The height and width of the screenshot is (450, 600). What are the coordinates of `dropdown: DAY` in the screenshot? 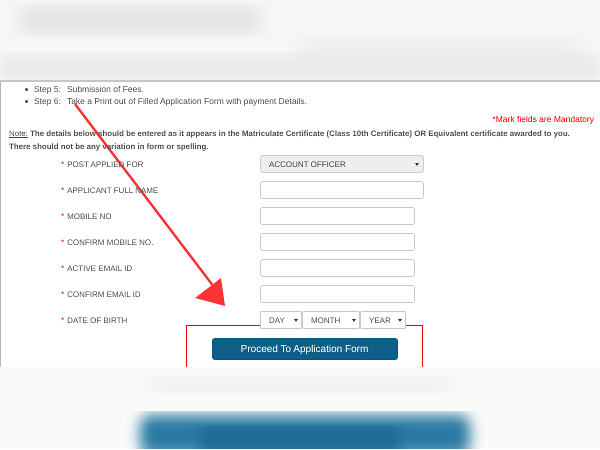 It's located at (281, 320).